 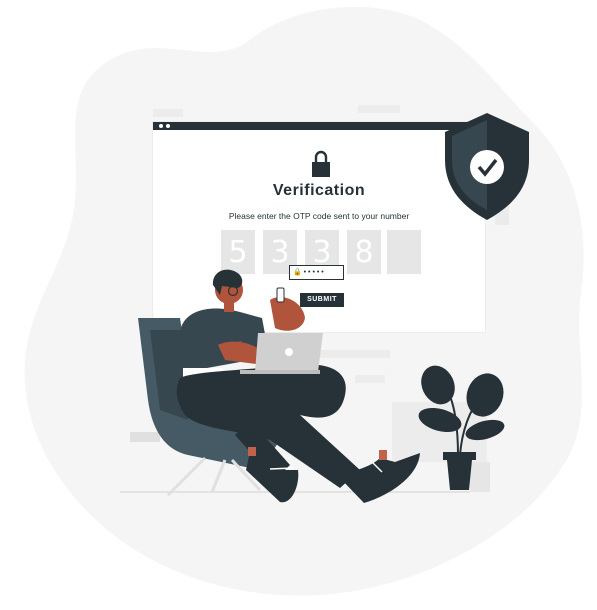 I want to click on plant-icon, so click(x=461, y=427).